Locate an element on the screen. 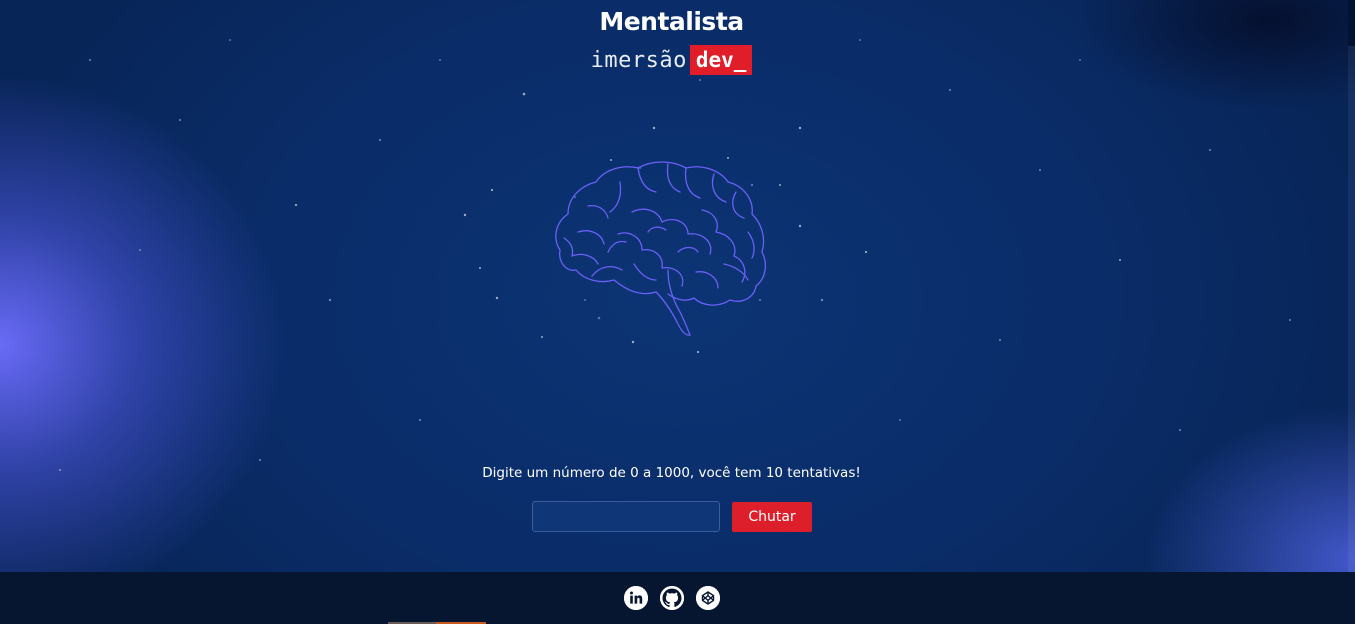  guess-form: Chutar is located at coordinates (672, 516).